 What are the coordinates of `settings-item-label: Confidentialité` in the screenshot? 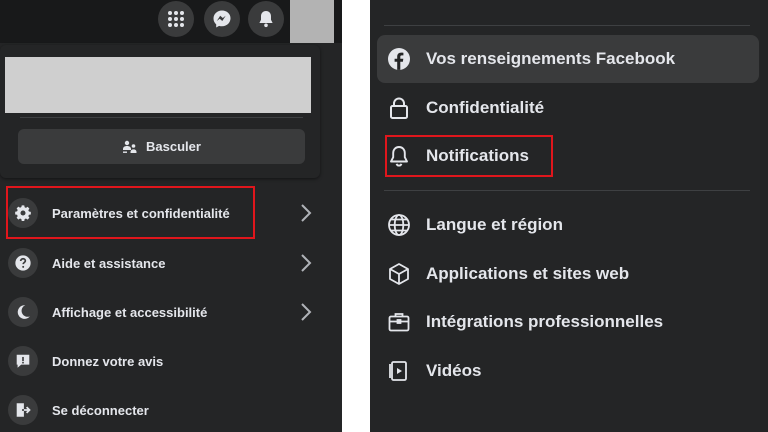 It's located at (485, 107).